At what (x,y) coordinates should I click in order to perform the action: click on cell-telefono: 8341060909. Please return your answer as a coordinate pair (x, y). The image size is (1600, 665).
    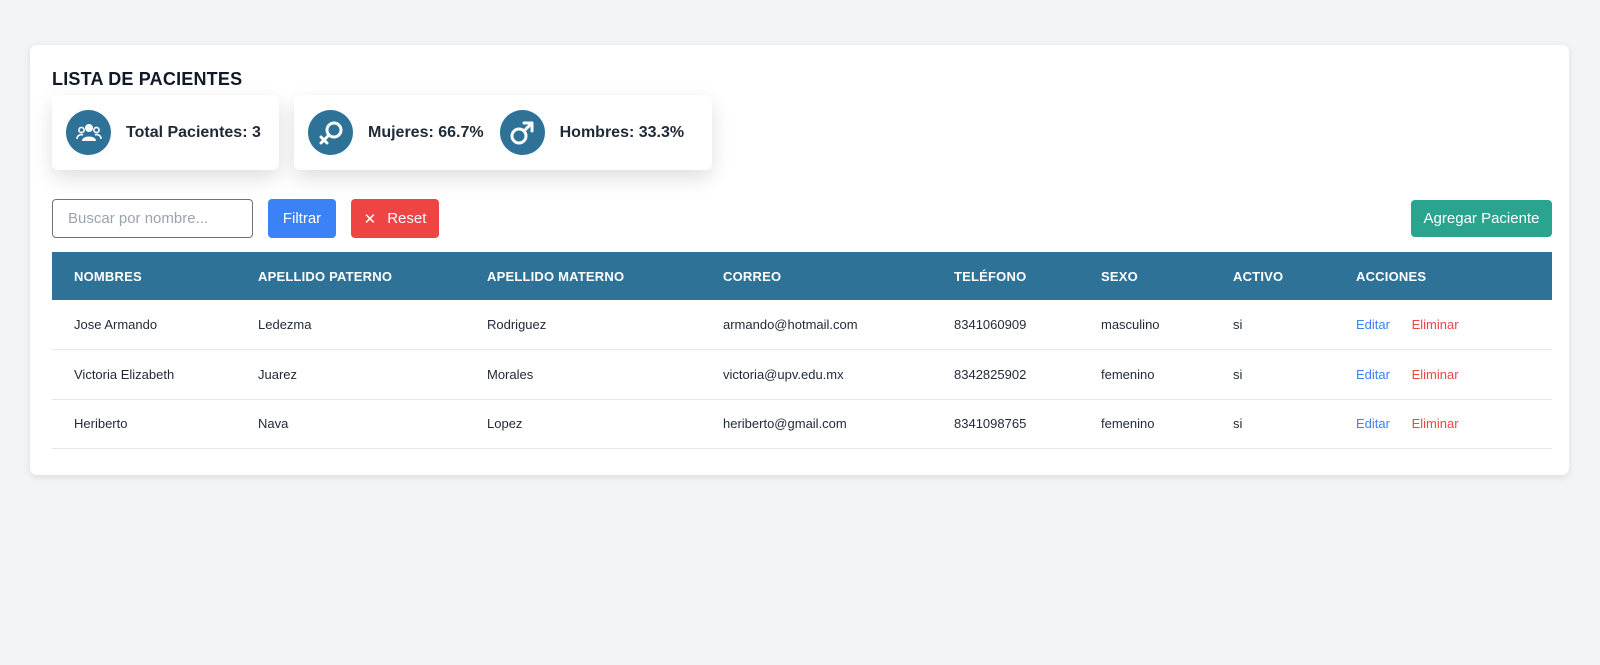
    Looking at the image, I should click on (990, 324).